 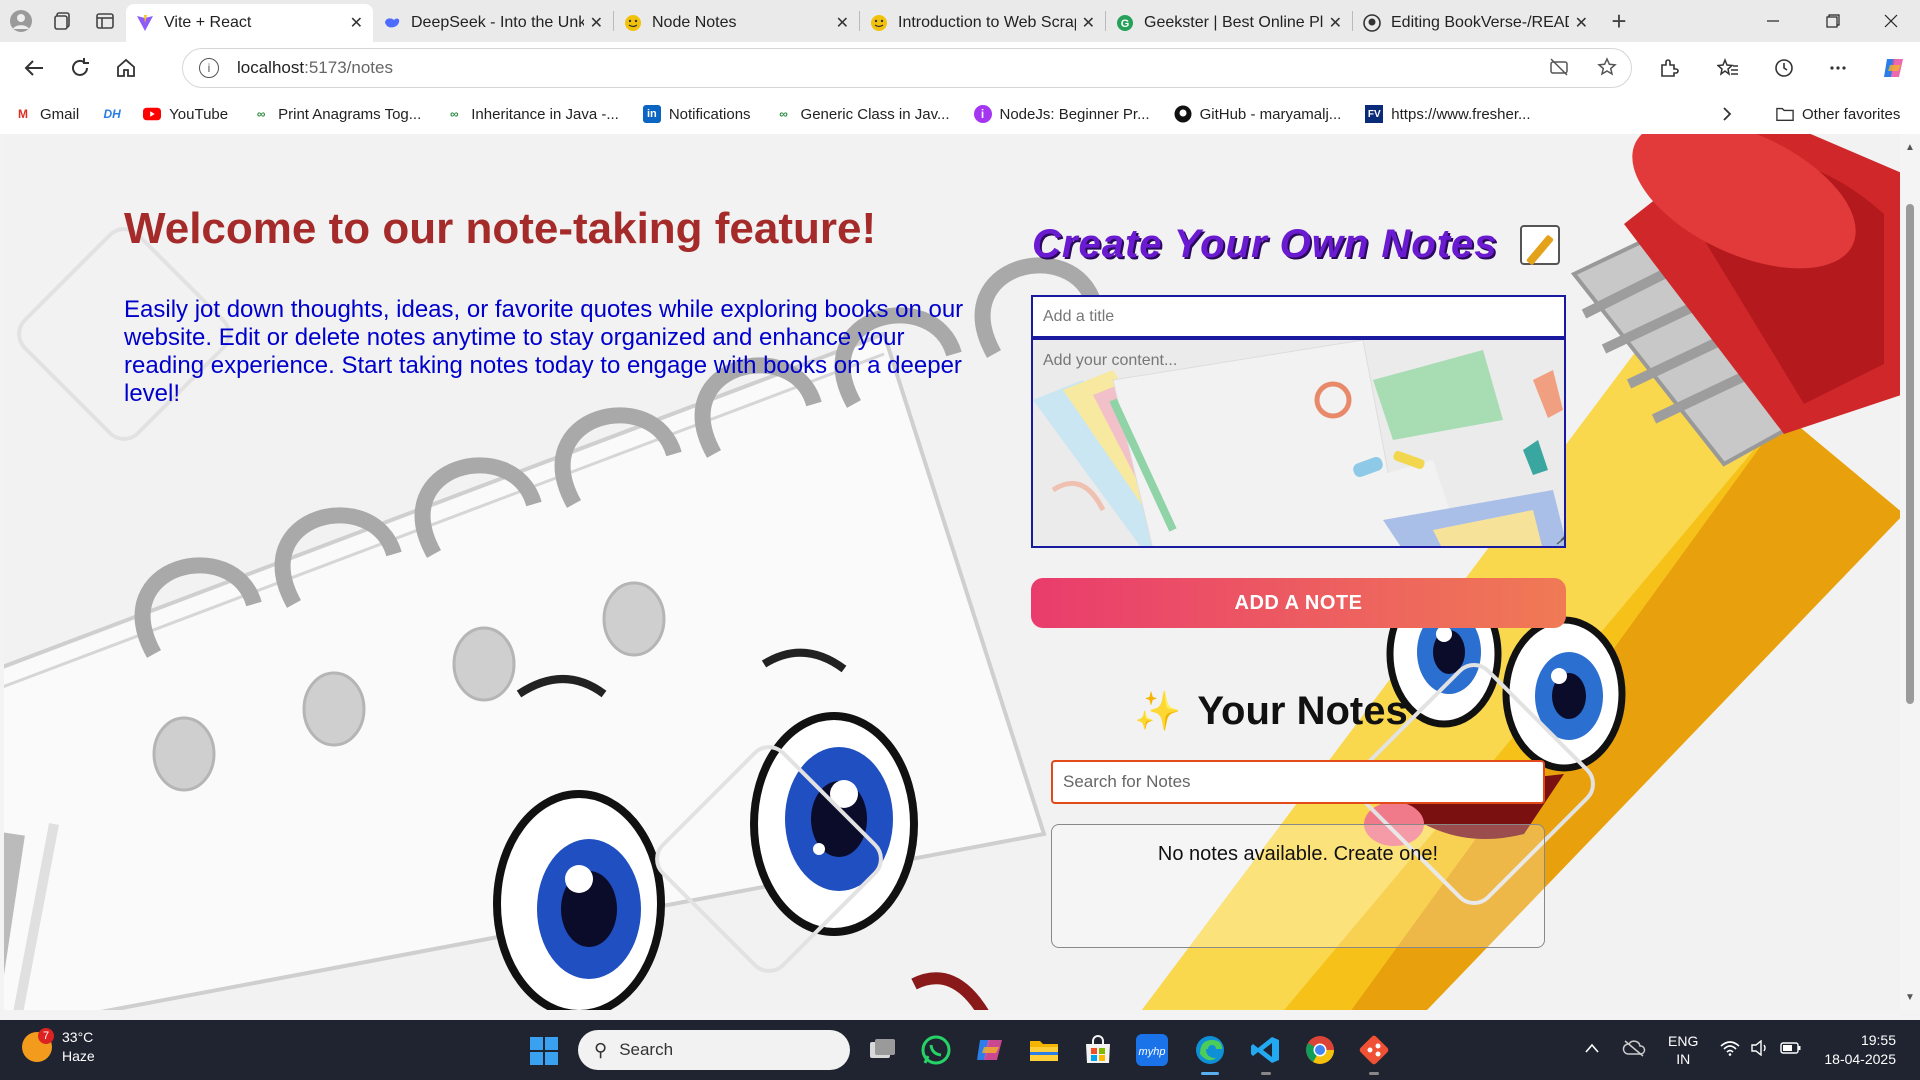 I want to click on other-favorites: Other favorites, so click(x=1838, y=114).